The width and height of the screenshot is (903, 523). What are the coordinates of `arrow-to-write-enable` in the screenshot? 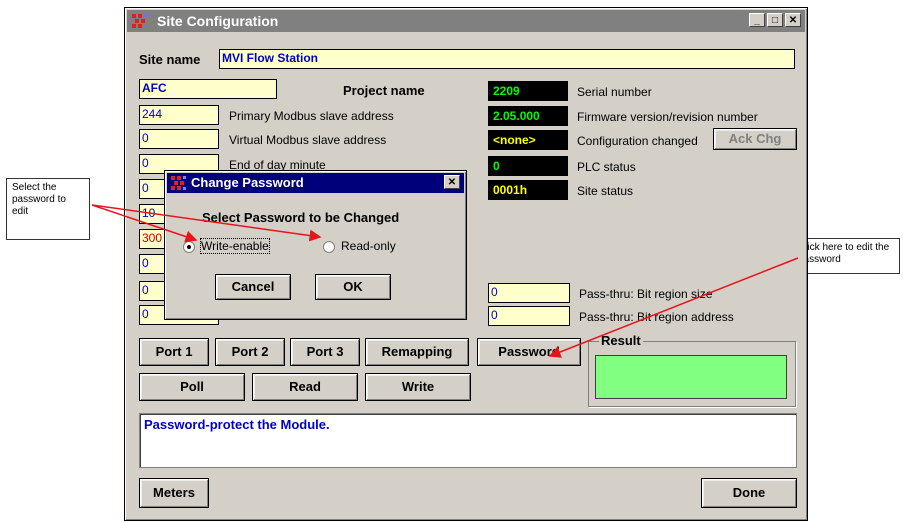 It's located at (144, 223).